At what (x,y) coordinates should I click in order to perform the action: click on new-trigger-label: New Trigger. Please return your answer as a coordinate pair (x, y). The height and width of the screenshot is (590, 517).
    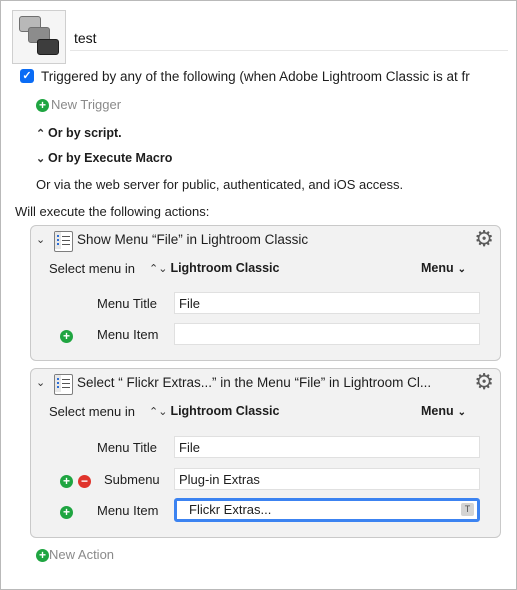
    Looking at the image, I should click on (86, 104).